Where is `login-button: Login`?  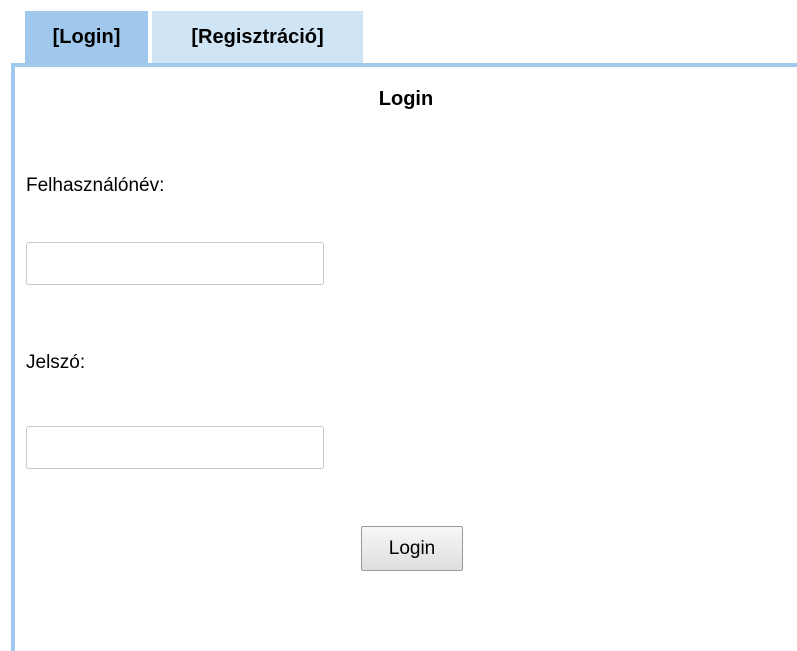 login-button: Login is located at coordinates (412, 548).